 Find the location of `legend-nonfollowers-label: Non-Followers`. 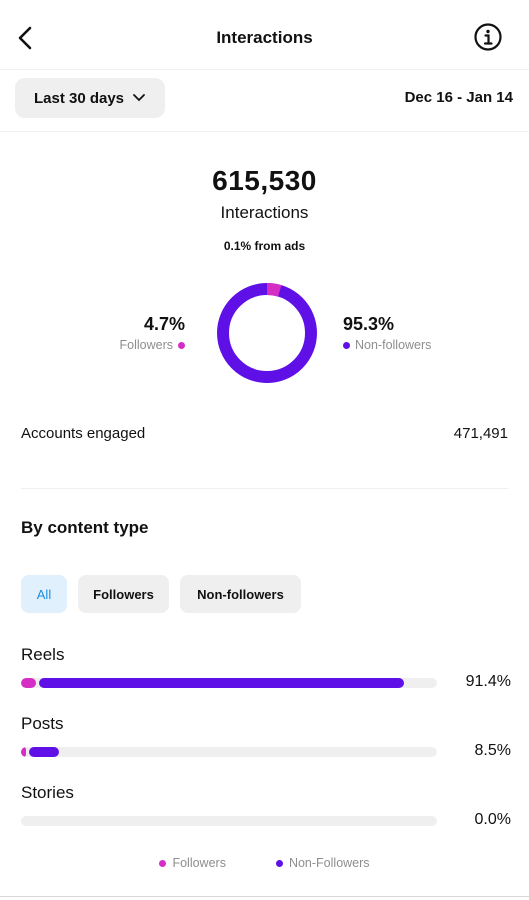

legend-nonfollowers-label: Non-Followers is located at coordinates (329, 863).